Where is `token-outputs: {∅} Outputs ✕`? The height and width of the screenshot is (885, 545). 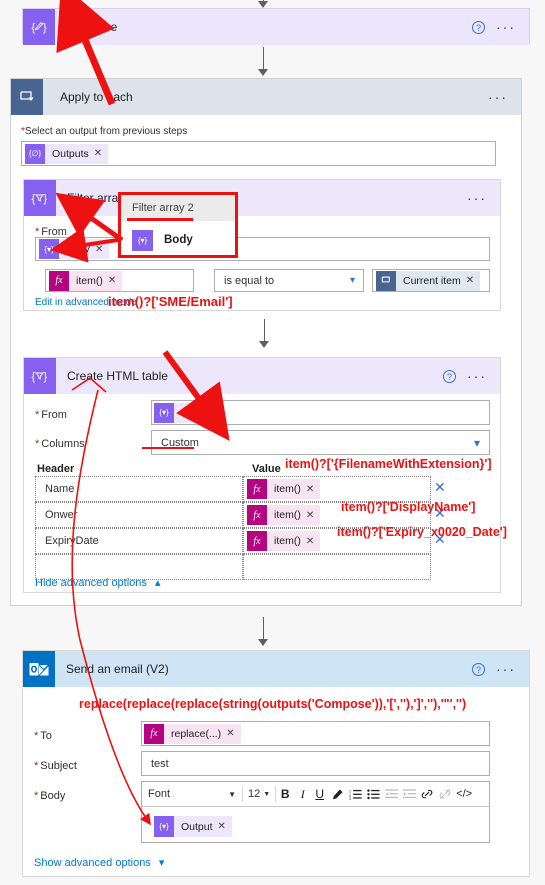 token-outputs: {∅} Outputs ✕ is located at coordinates (67, 153).